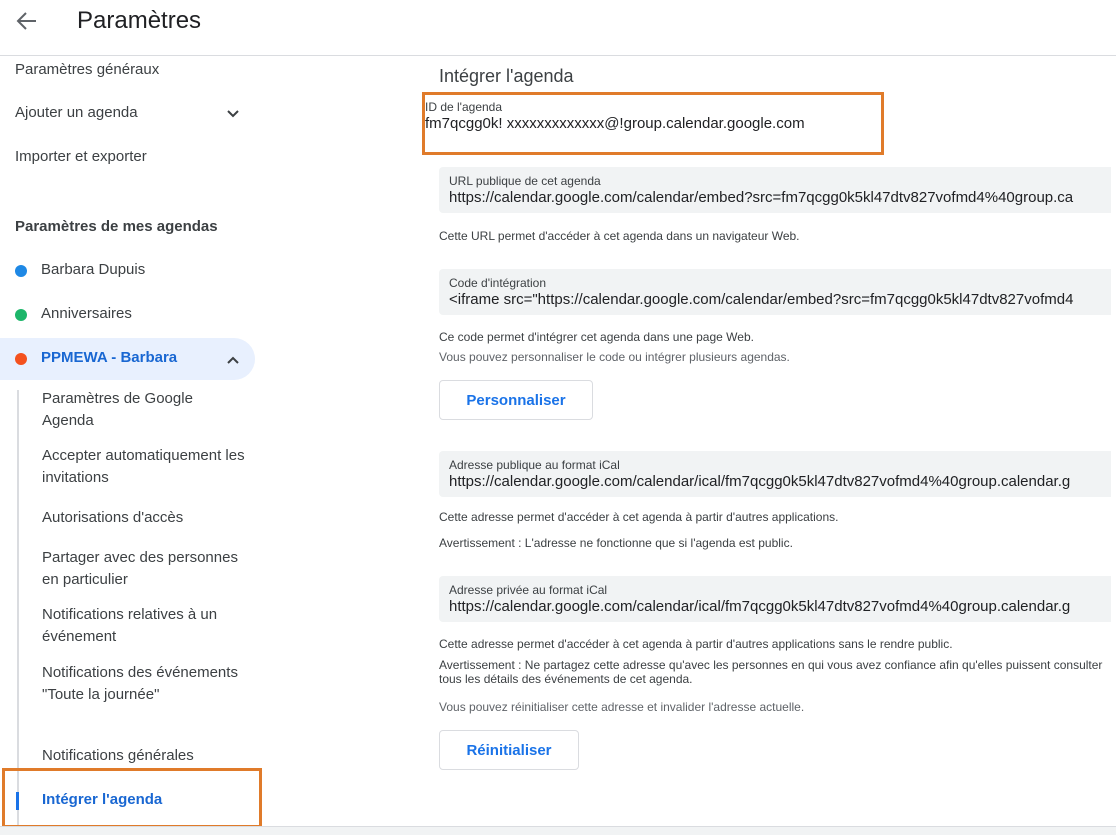 Image resolution: width=1116 pixels, height=835 pixels. What do you see at coordinates (139, 20) in the screenshot?
I see `page-title: Paramètres` at bounding box center [139, 20].